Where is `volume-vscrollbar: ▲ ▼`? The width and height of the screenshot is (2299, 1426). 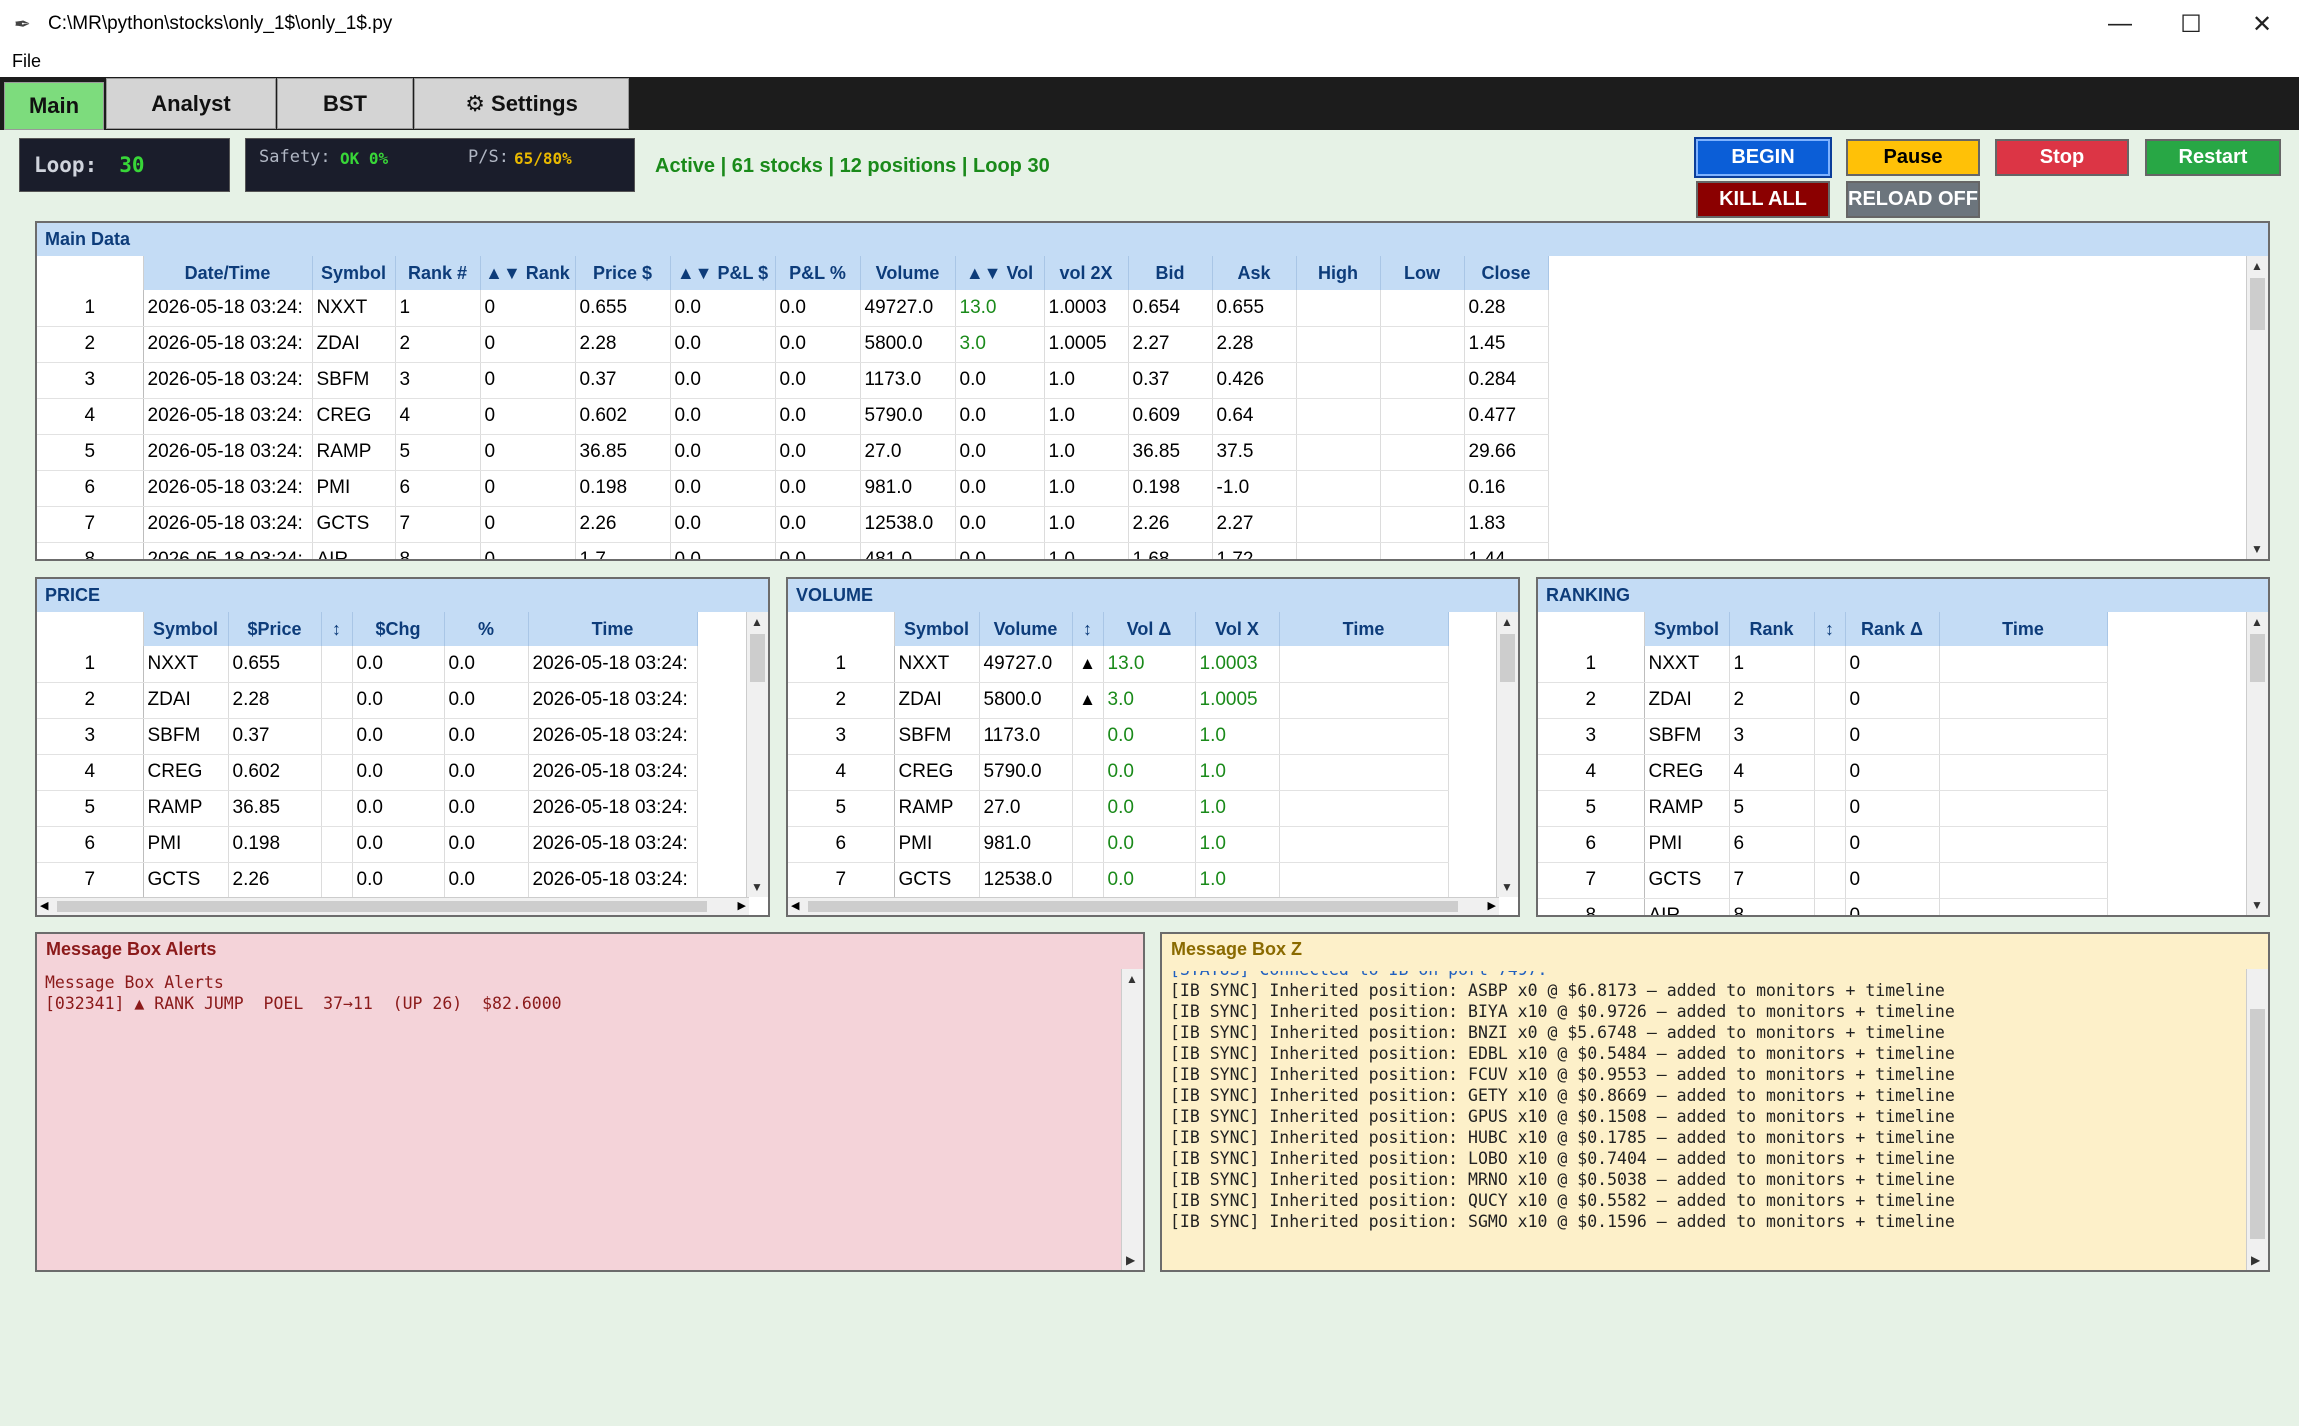 volume-vscrollbar: ▲ ▼ is located at coordinates (1507, 754).